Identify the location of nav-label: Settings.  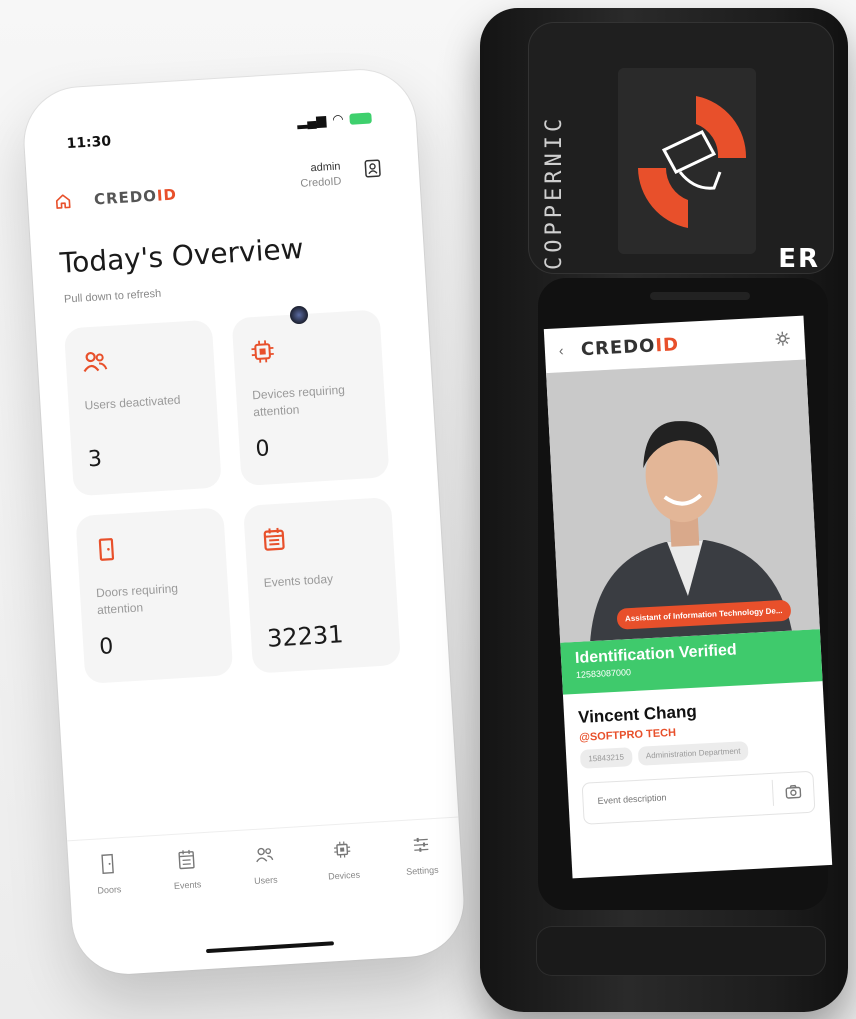
(422, 870).